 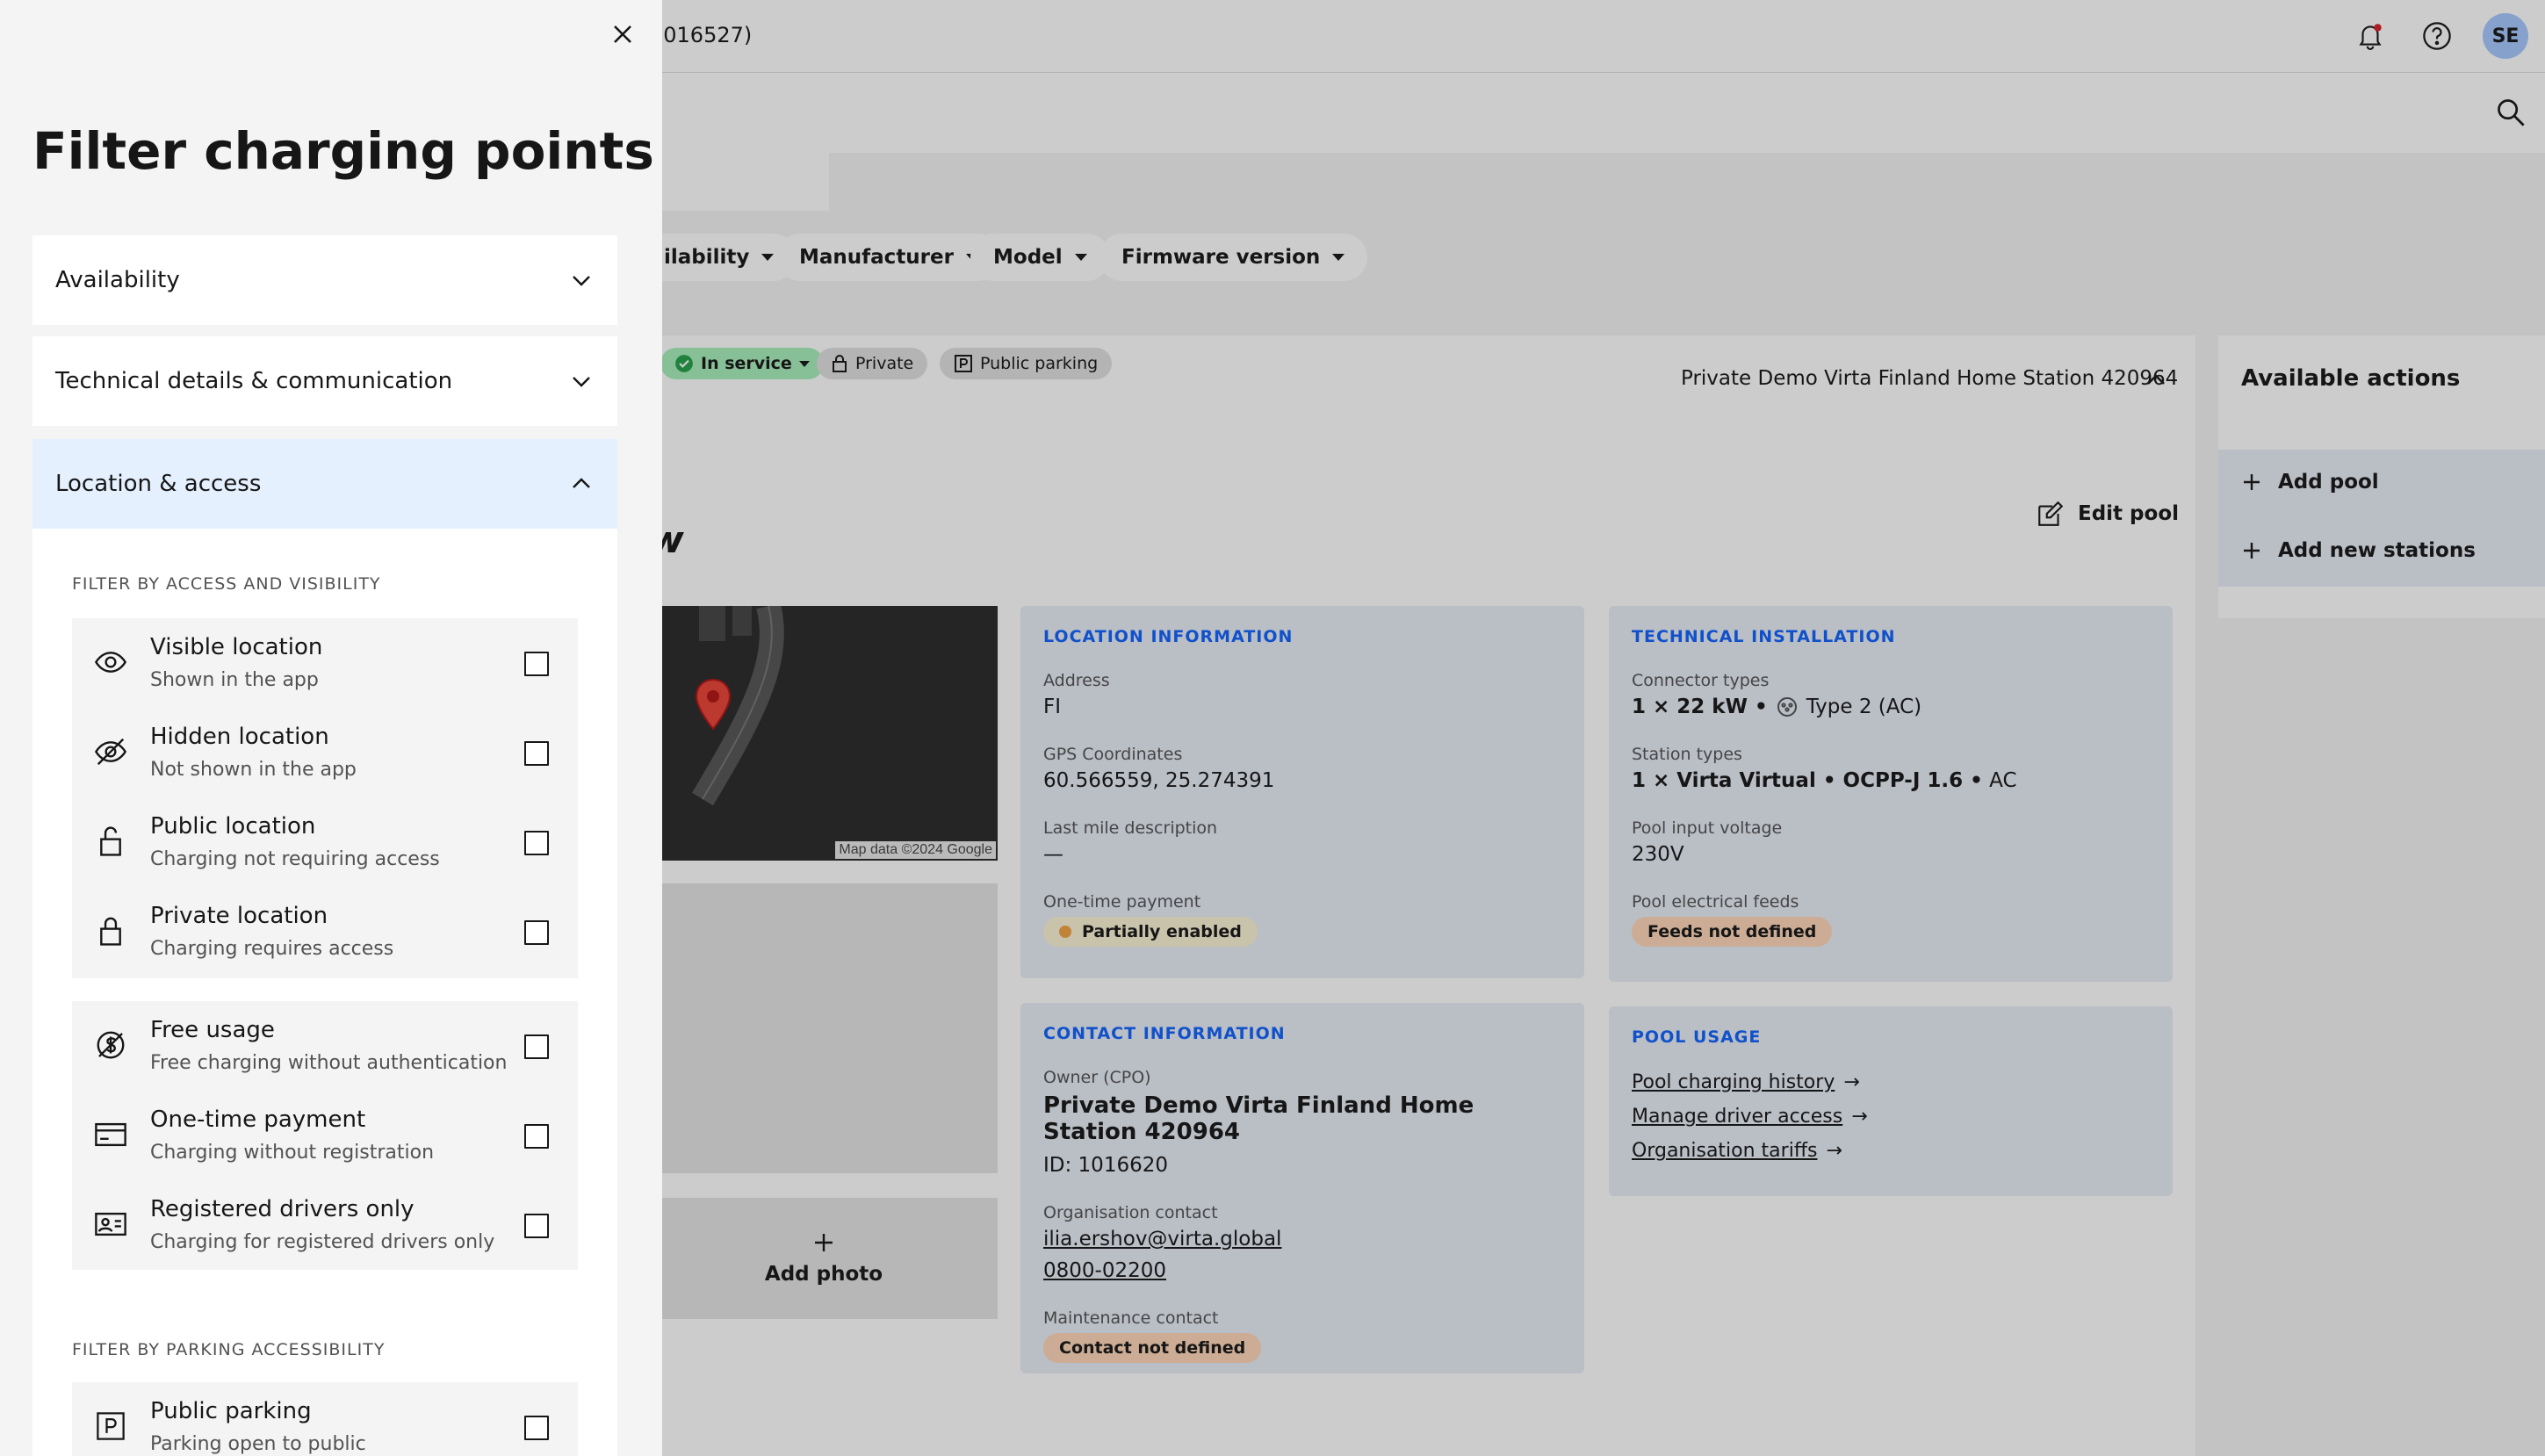 I want to click on checkbox-one-time-payment, so click(x=536, y=1136).